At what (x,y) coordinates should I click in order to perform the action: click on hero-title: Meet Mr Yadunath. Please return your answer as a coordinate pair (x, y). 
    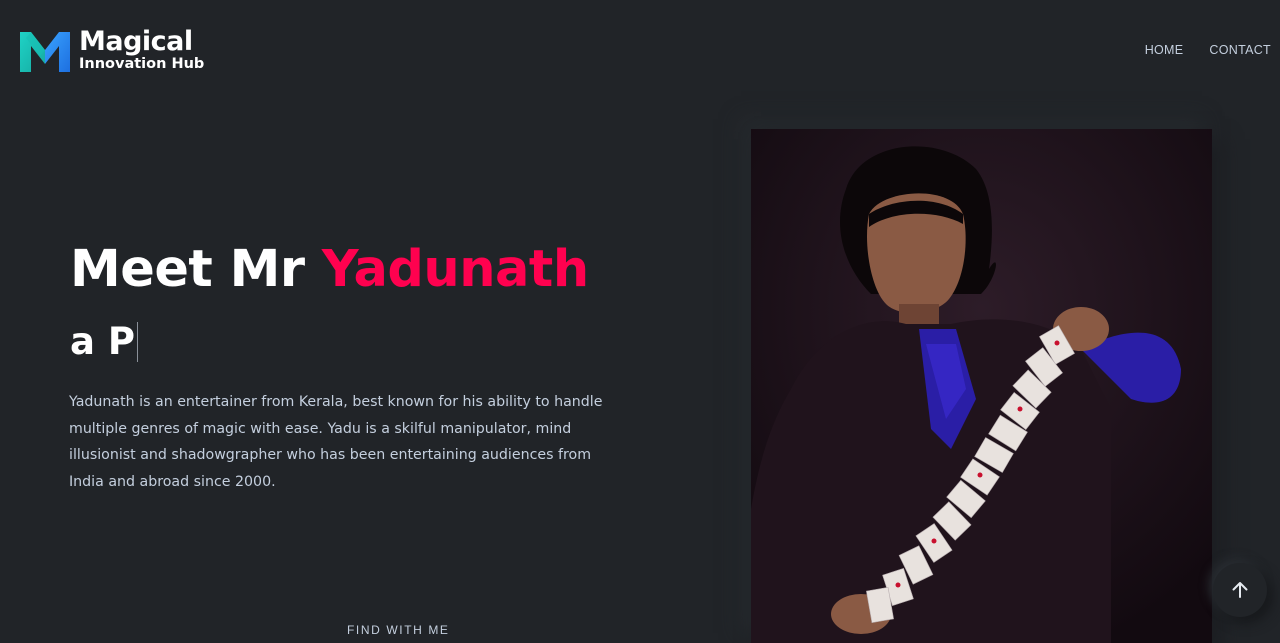
    Looking at the image, I should click on (329, 269).